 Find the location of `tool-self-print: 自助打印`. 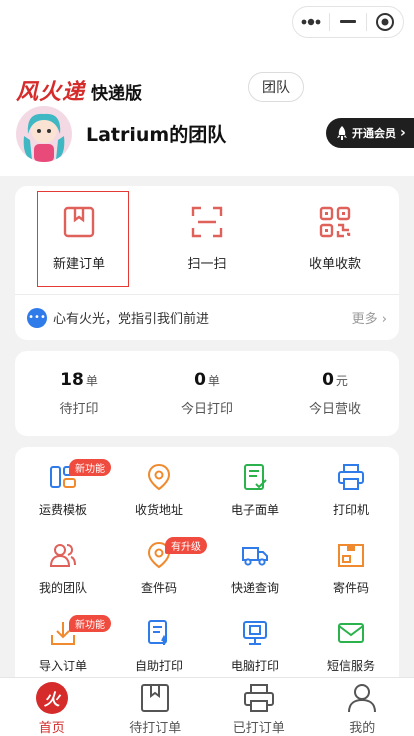

tool-self-print: 自助打印 is located at coordinates (159, 646).